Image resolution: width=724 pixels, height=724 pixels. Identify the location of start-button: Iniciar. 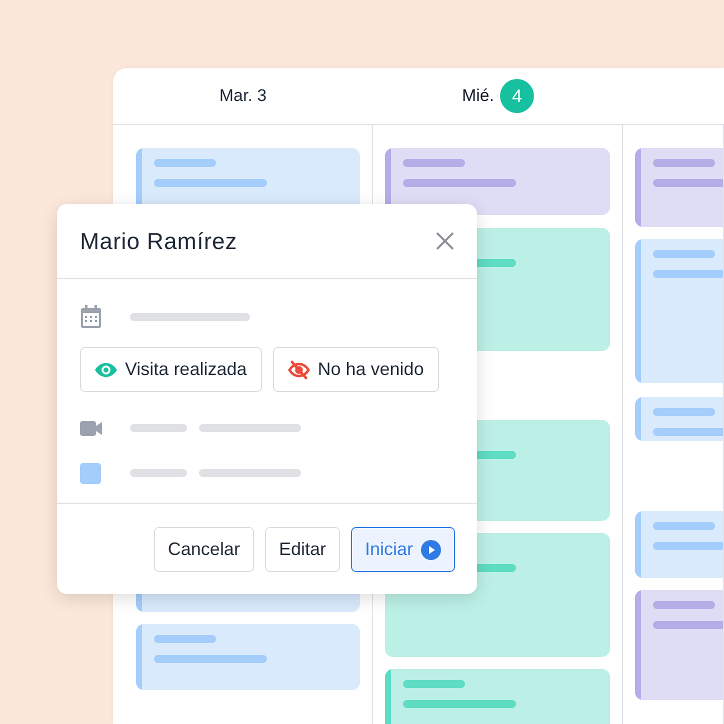
(402, 549).